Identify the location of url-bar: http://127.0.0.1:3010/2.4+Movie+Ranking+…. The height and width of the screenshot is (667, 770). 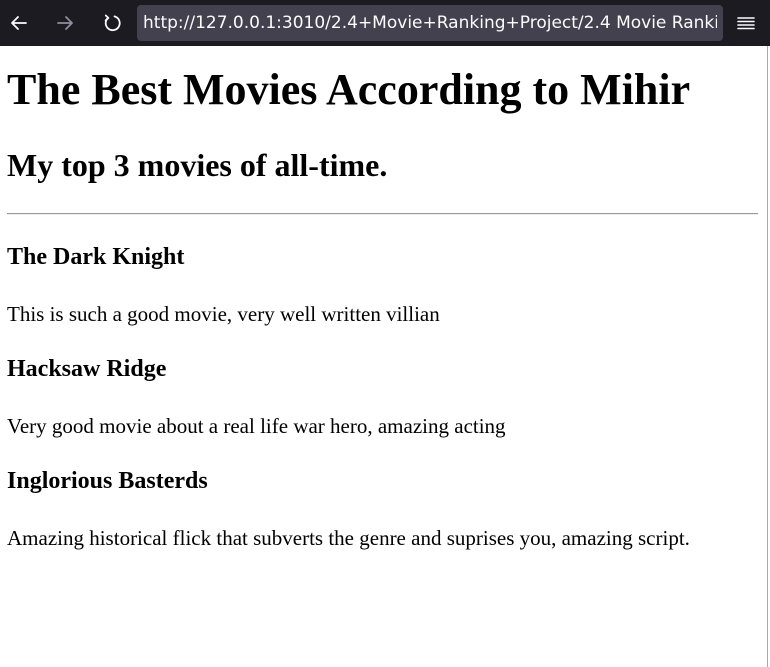
(430, 23).